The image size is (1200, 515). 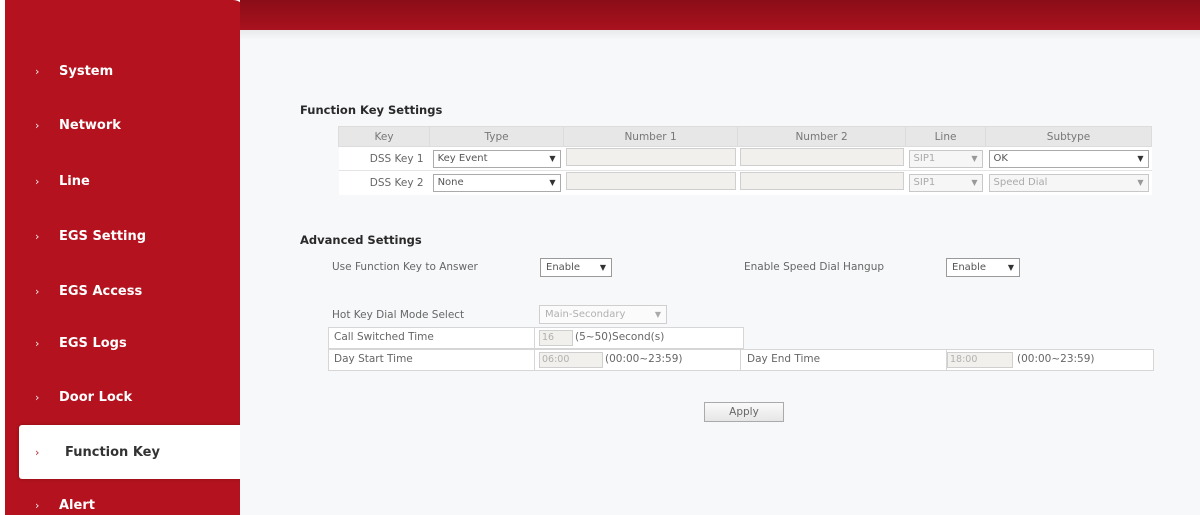 I want to click on column-header-number1: Number 1, so click(x=651, y=136).